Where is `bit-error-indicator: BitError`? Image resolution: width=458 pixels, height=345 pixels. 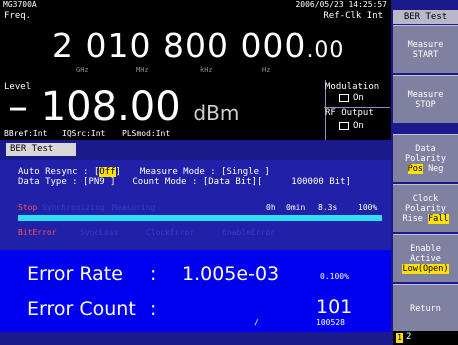
bit-error-indicator: BitError is located at coordinates (37, 232).